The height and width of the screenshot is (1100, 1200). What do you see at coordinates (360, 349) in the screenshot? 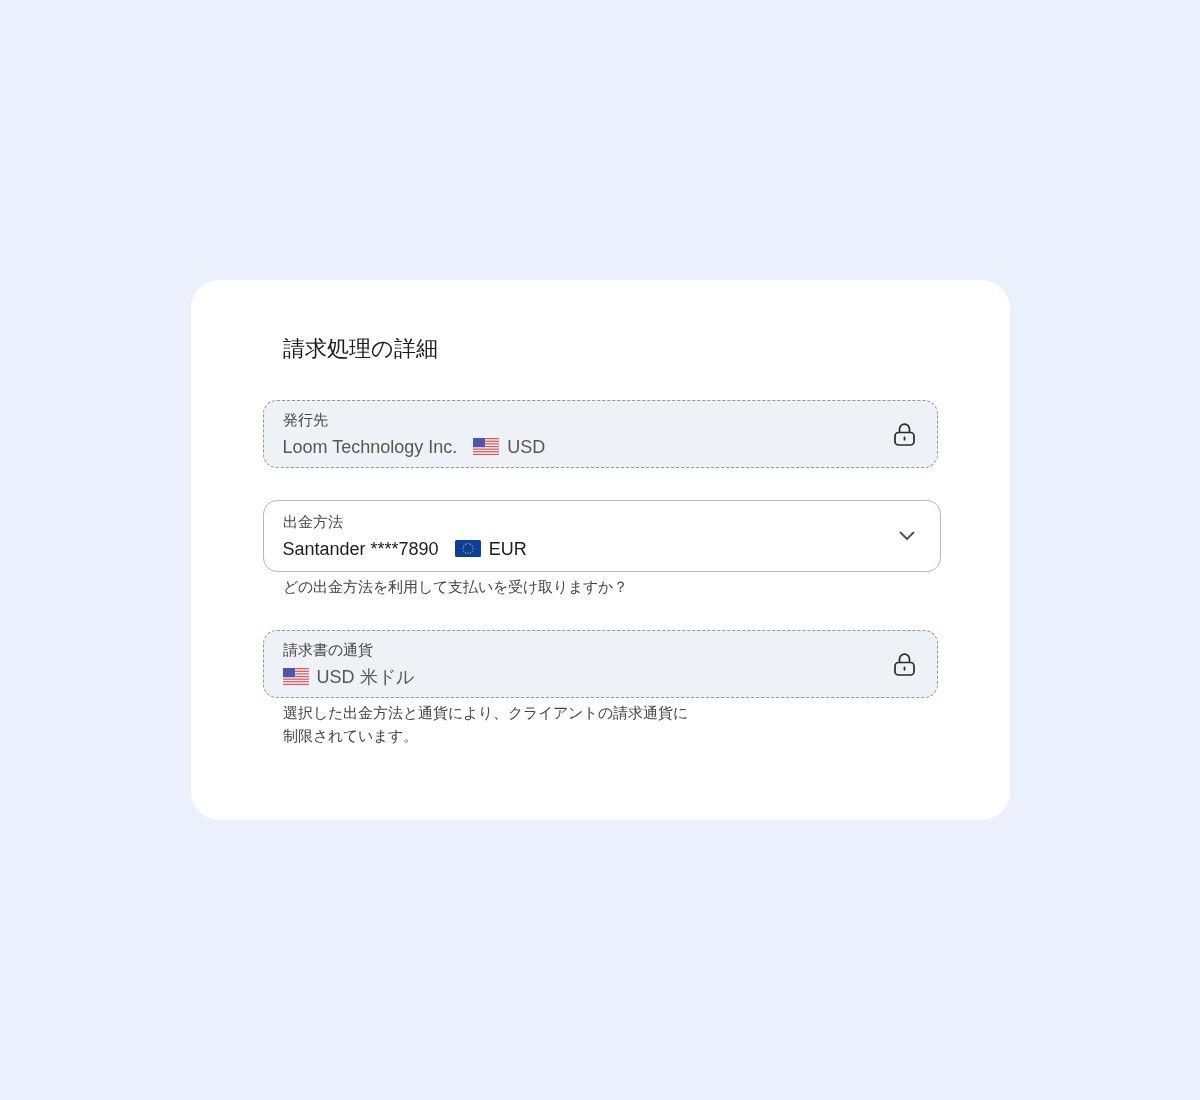
I see `section-title: 請求処理の詳細` at bounding box center [360, 349].